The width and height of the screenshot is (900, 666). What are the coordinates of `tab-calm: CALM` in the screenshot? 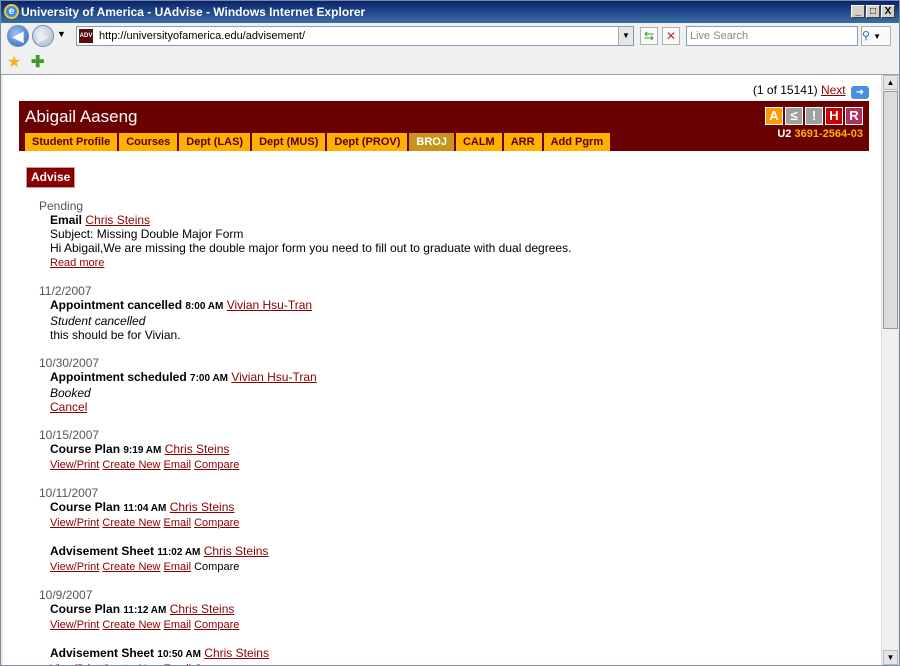 It's located at (478, 142).